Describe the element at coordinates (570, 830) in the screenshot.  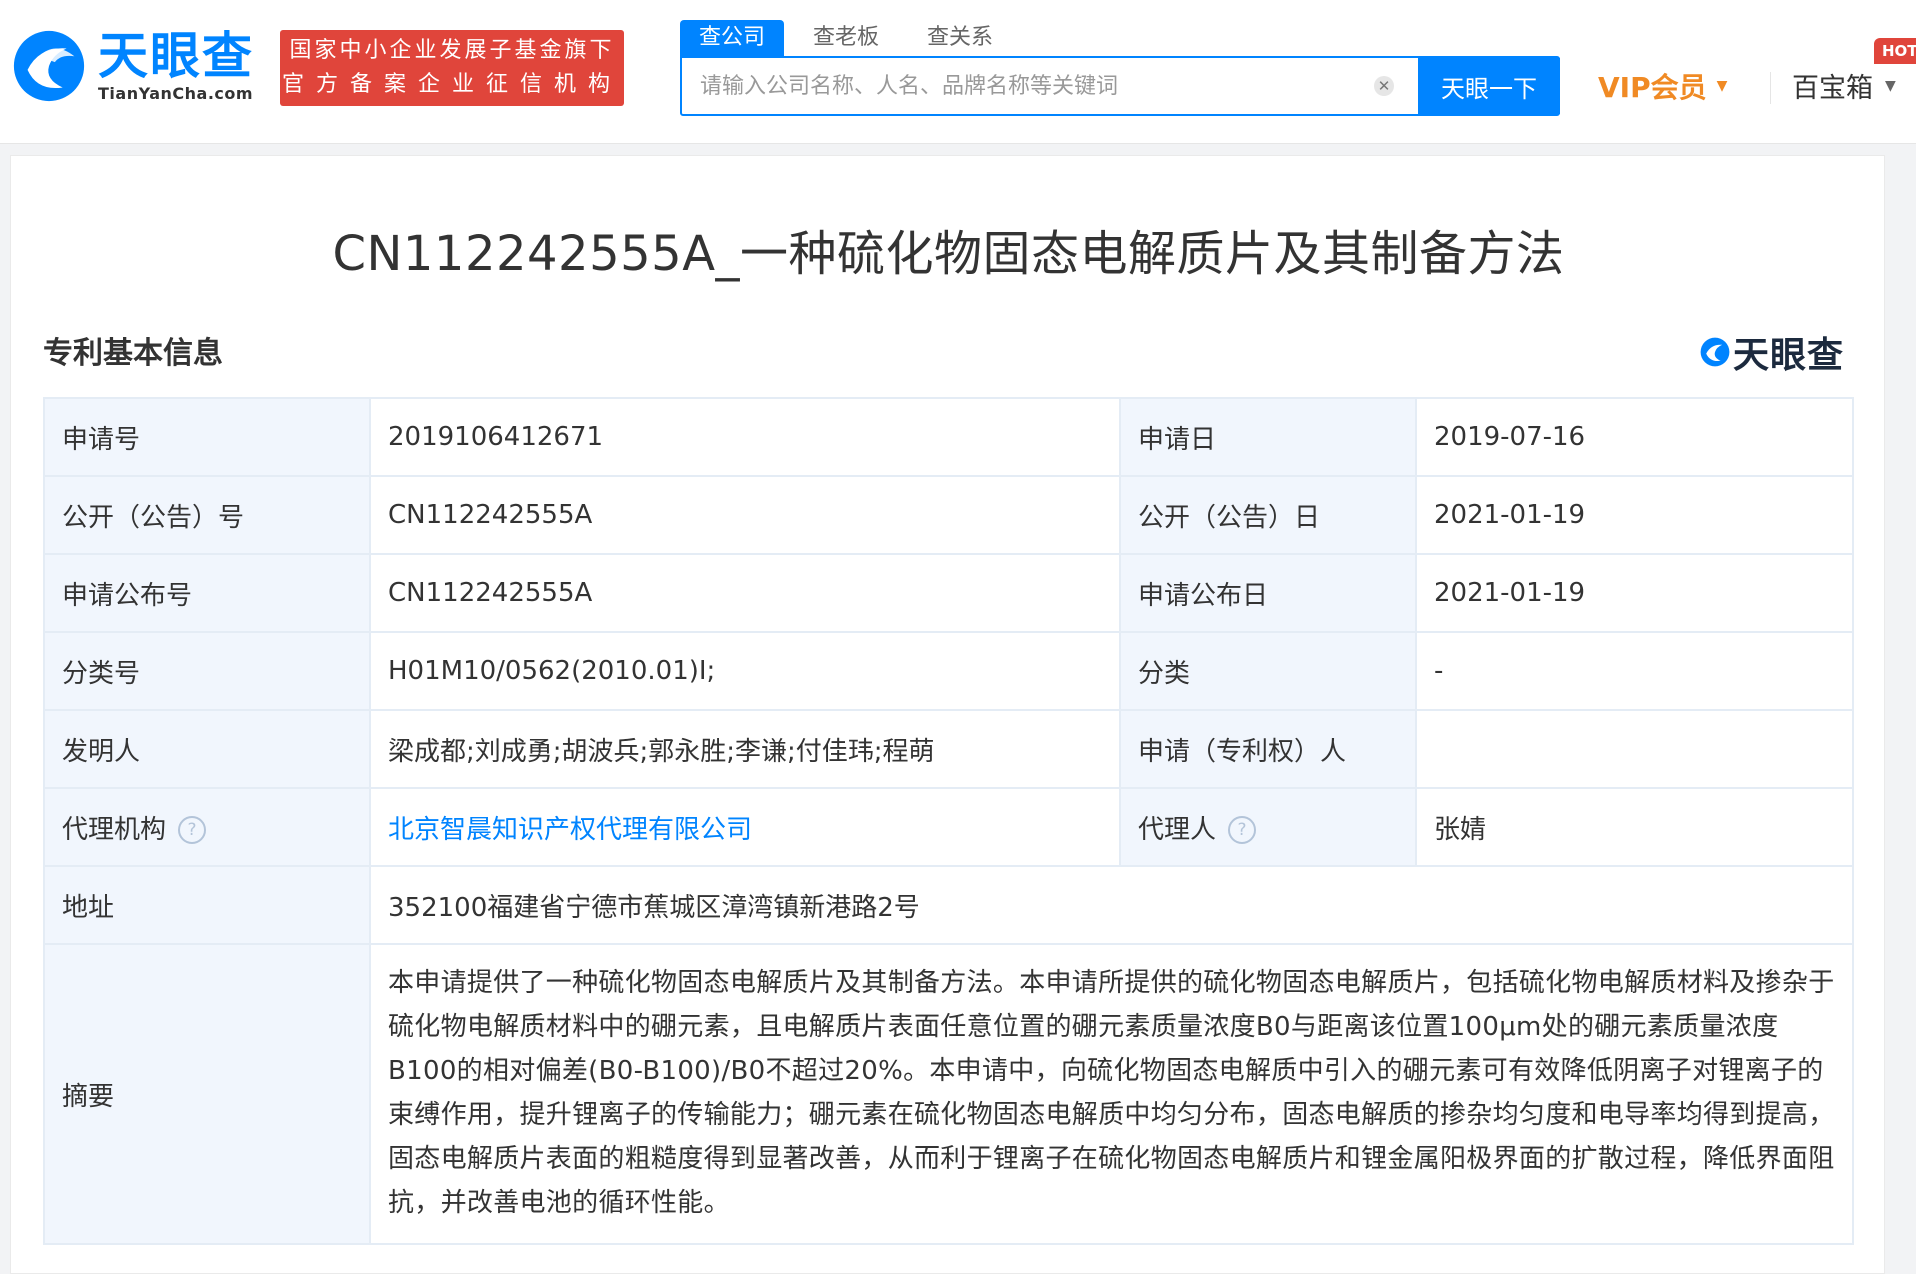
I see `agency-link: 北京智晨知识产权代理有限公司` at that location.